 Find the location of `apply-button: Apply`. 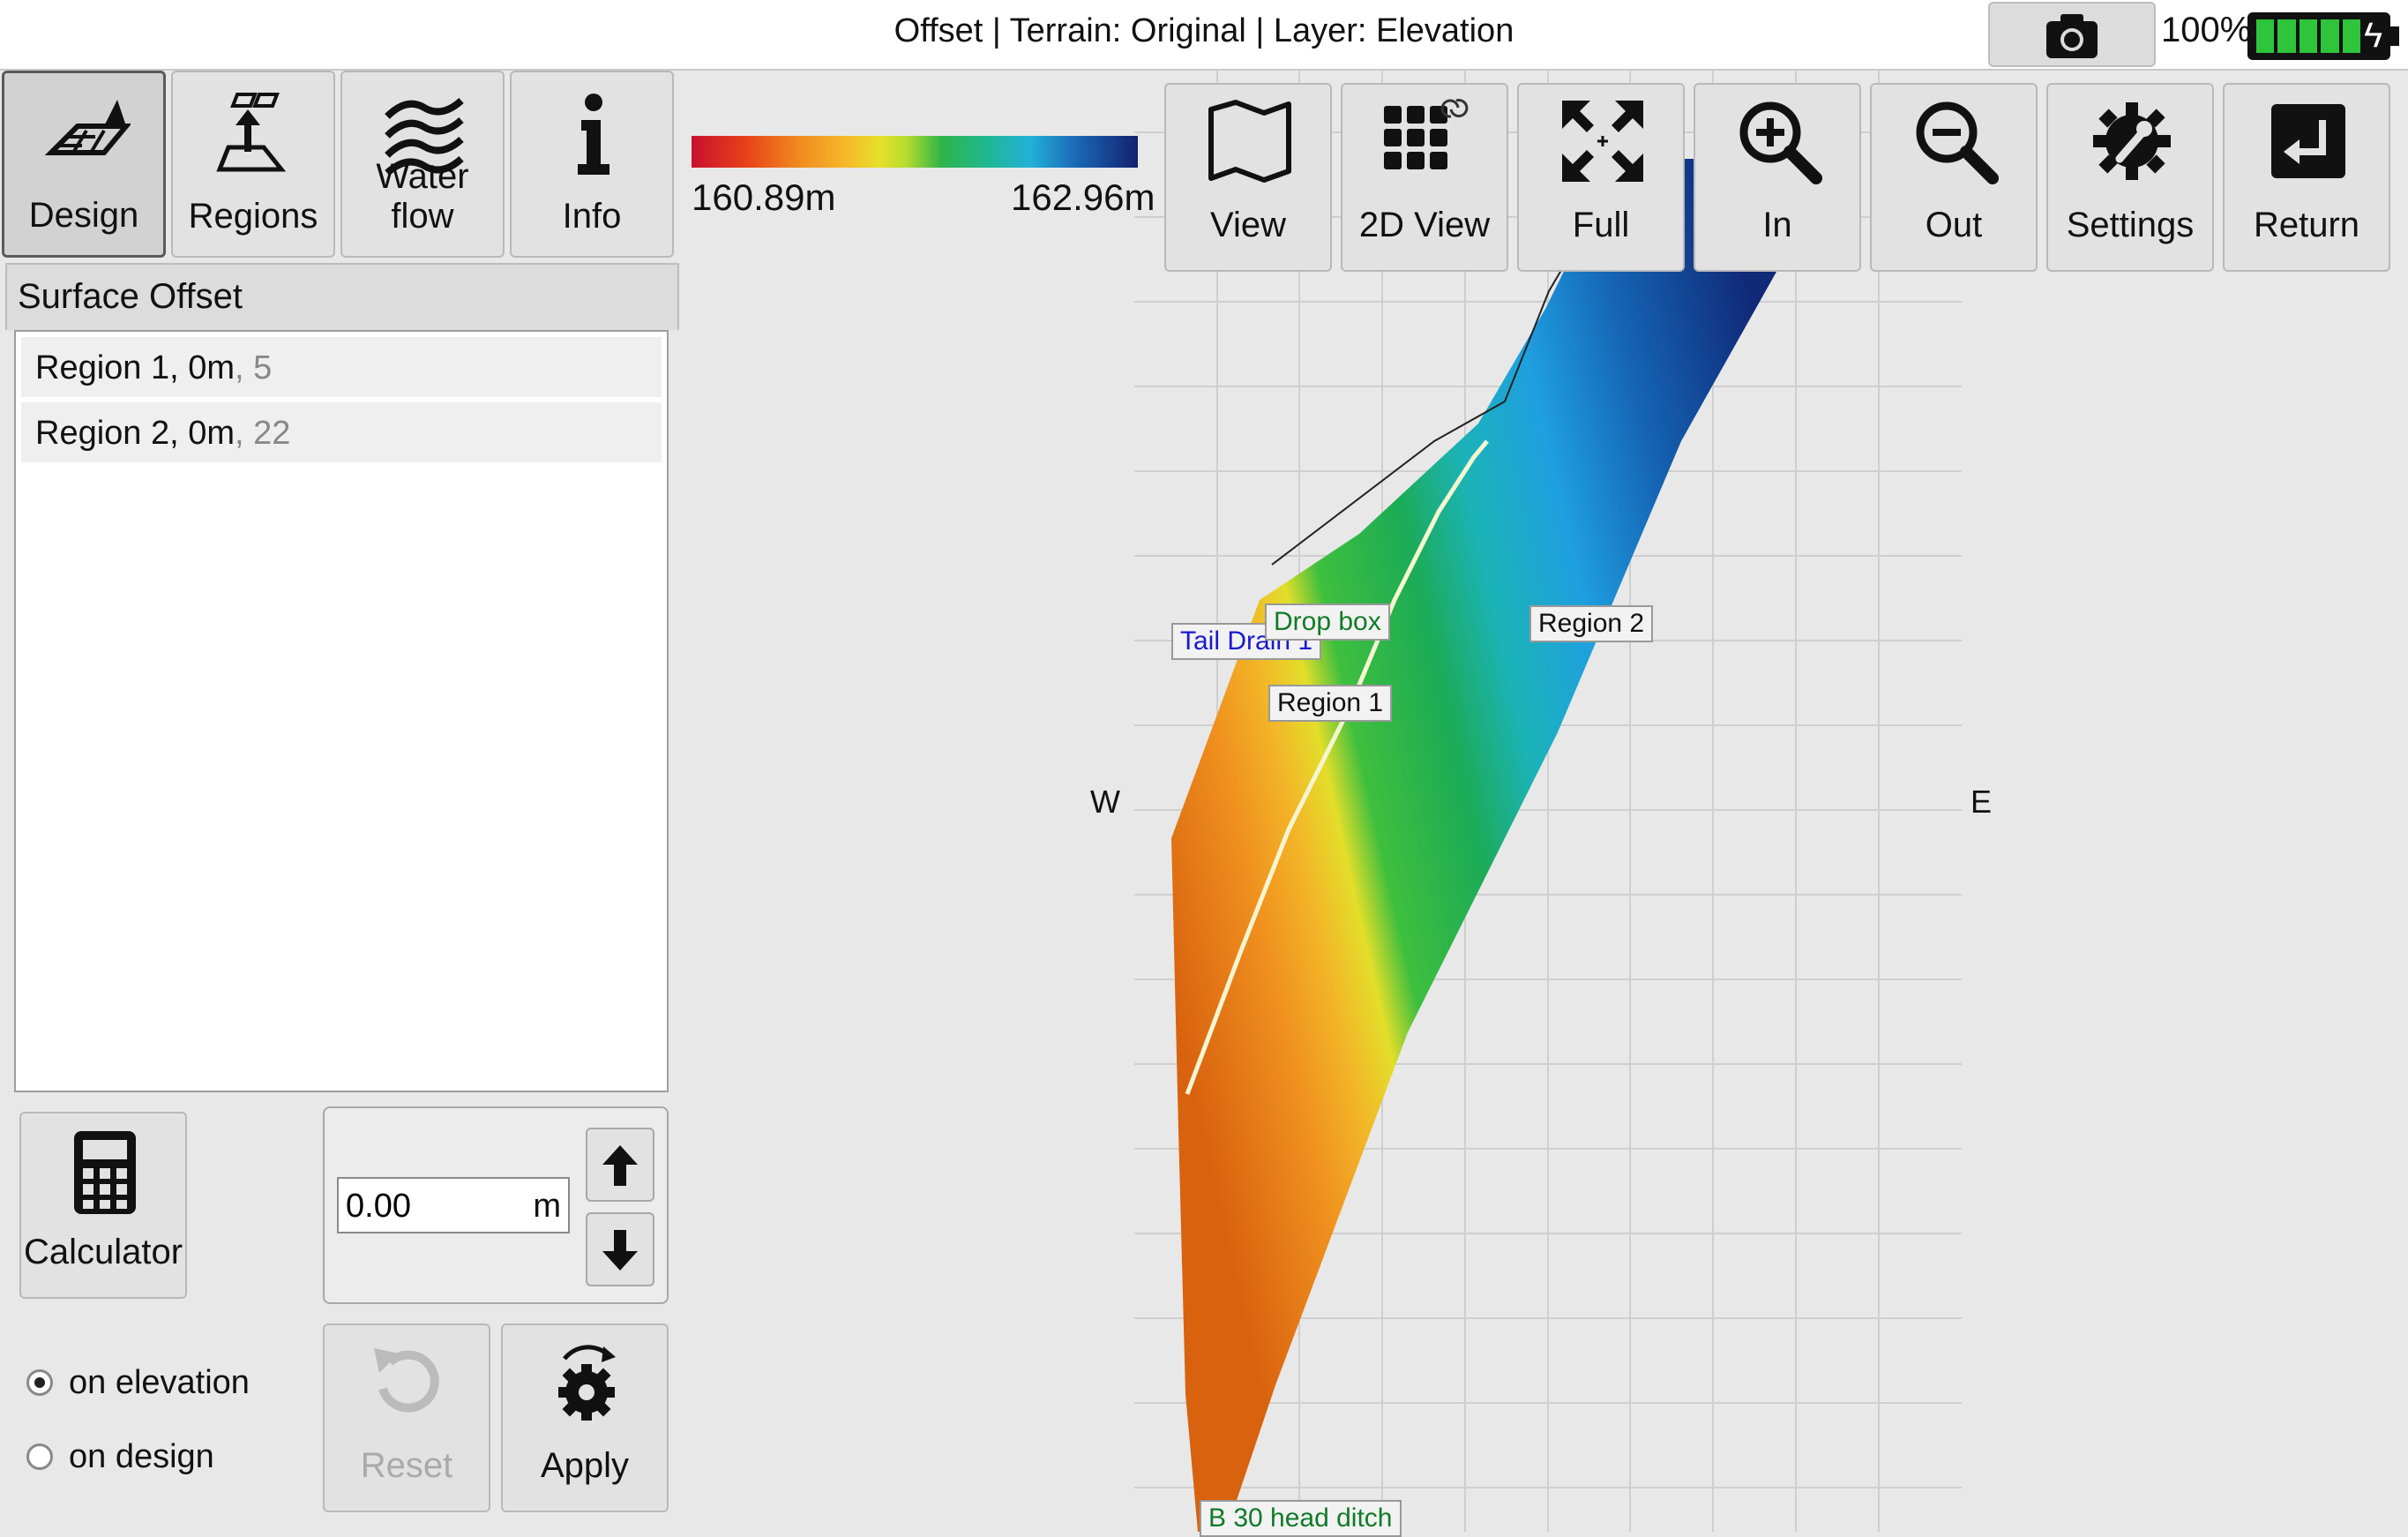

apply-button: Apply is located at coordinates (585, 1417).